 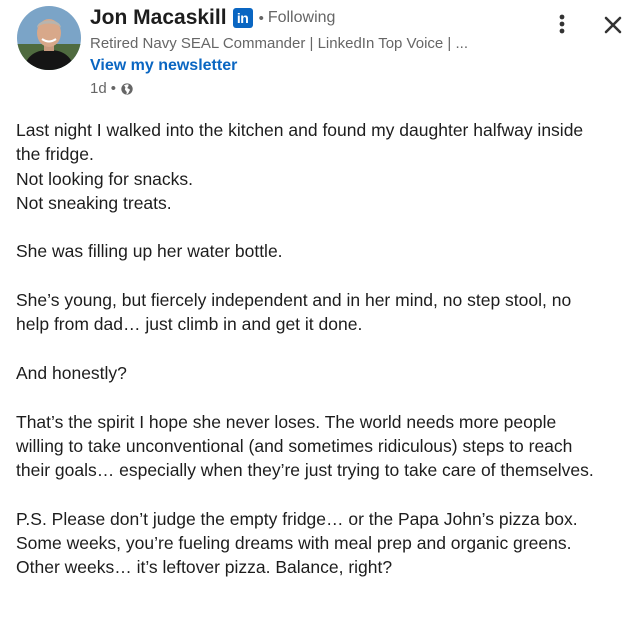 What do you see at coordinates (105, 178) in the screenshot?
I see `post-line: Not looking for snacks.` at bounding box center [105, 178].